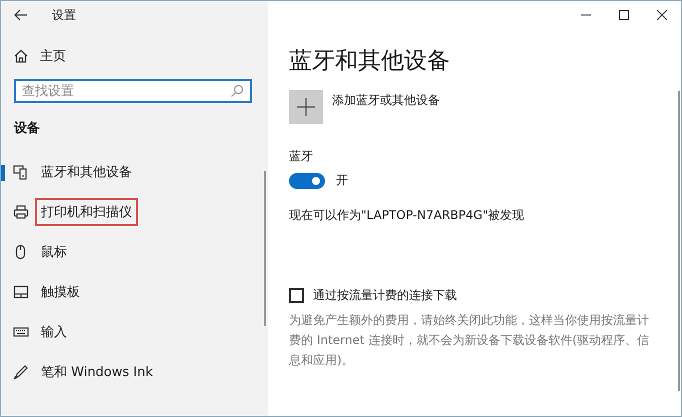  I want to click on add-device-button, so click(306, 107).